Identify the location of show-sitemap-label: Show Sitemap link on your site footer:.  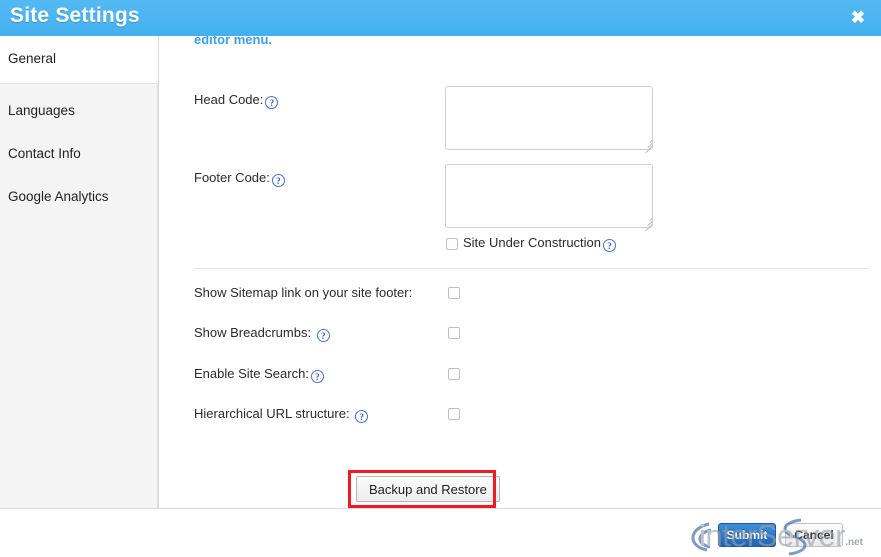
(303, 292).